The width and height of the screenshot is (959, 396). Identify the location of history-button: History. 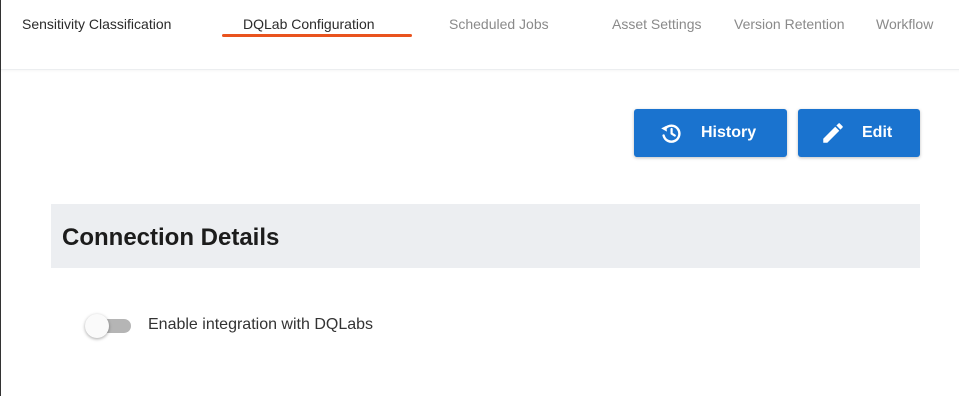
(710, 133).